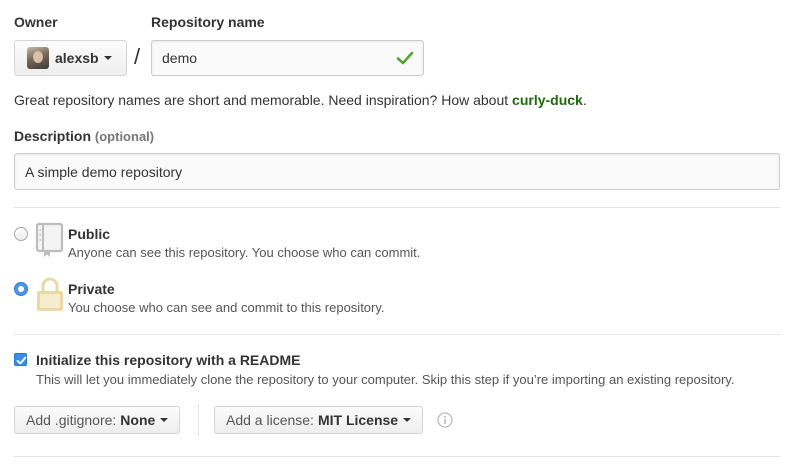 The width and height of the screenshot is (800, 466). I want to click on lock-icon, so click(50, 294).